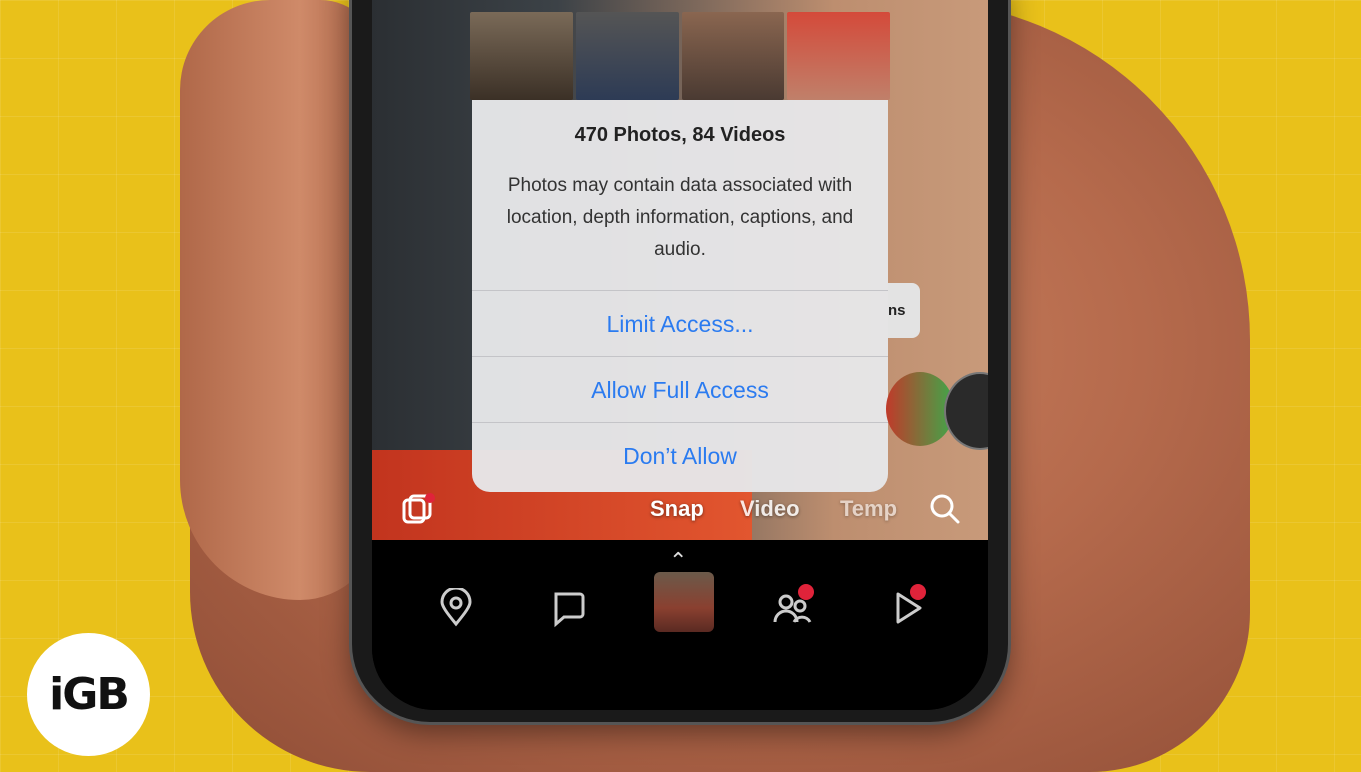  I want to click on mode-video: Video, so click(770, 509).